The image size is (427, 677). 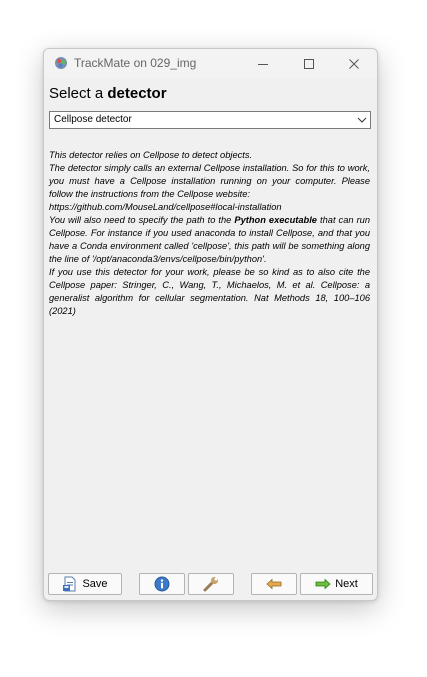 What do you see at coordinates (362, 120) in the screenshot?
I see `chevron-down-icon` at bounding box center [362, 120].